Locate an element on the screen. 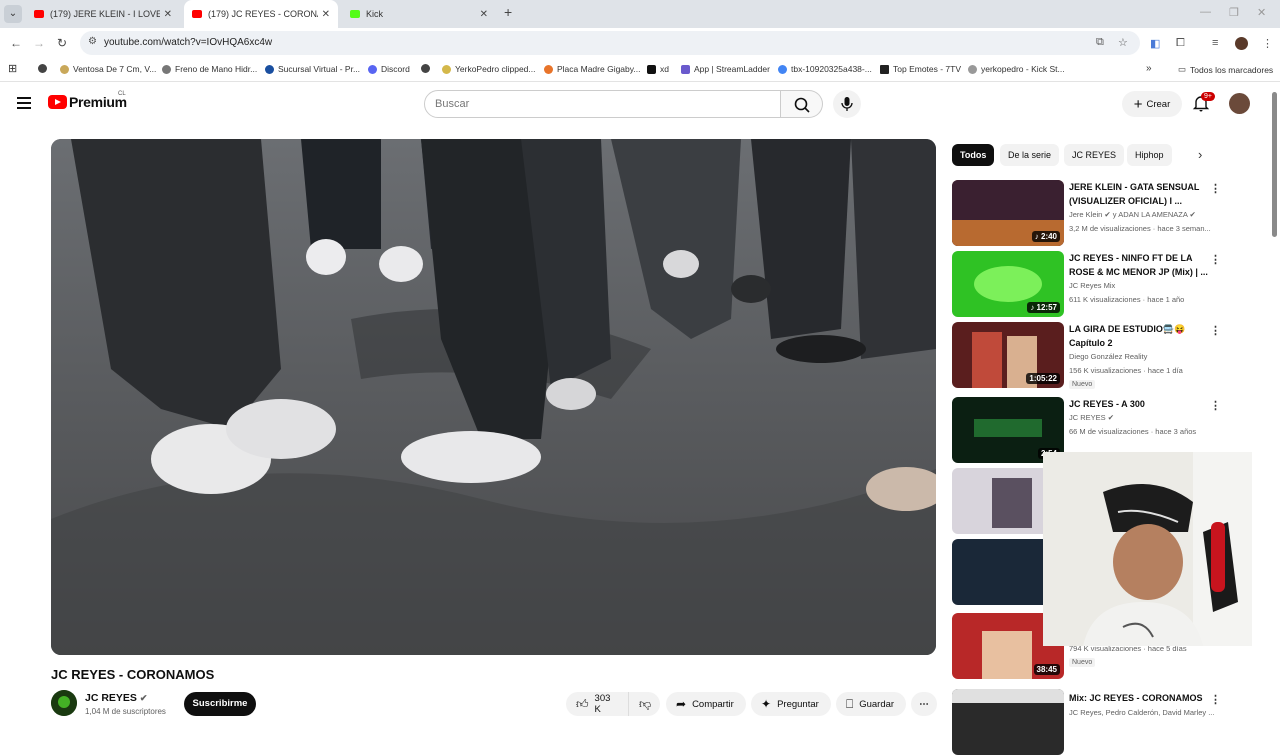 This screenshot has width=1280, height=755. recommendation-channel: JC Reyes Mix is located at coordinates (1092, 285).